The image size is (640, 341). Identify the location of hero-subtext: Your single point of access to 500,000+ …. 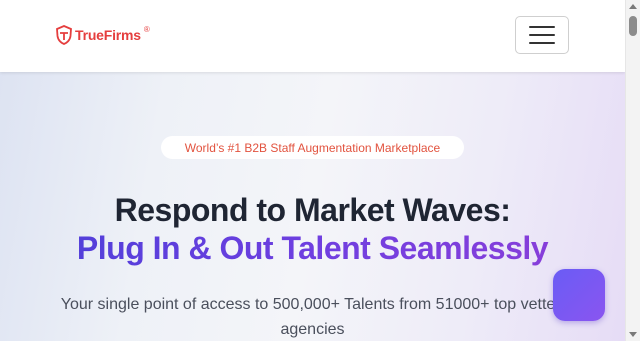
(312, 317).